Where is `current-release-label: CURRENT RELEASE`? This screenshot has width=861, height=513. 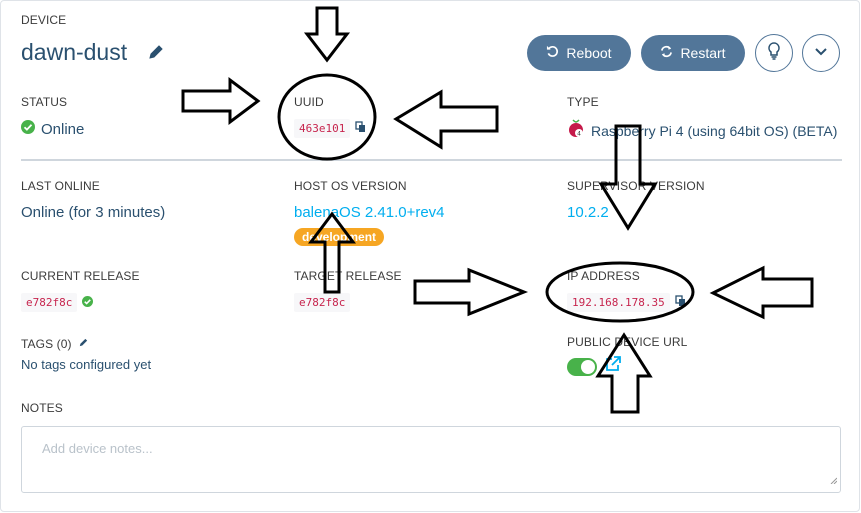 current-release-label: CURRENT RELEASE is located at coordinates (80, 276).